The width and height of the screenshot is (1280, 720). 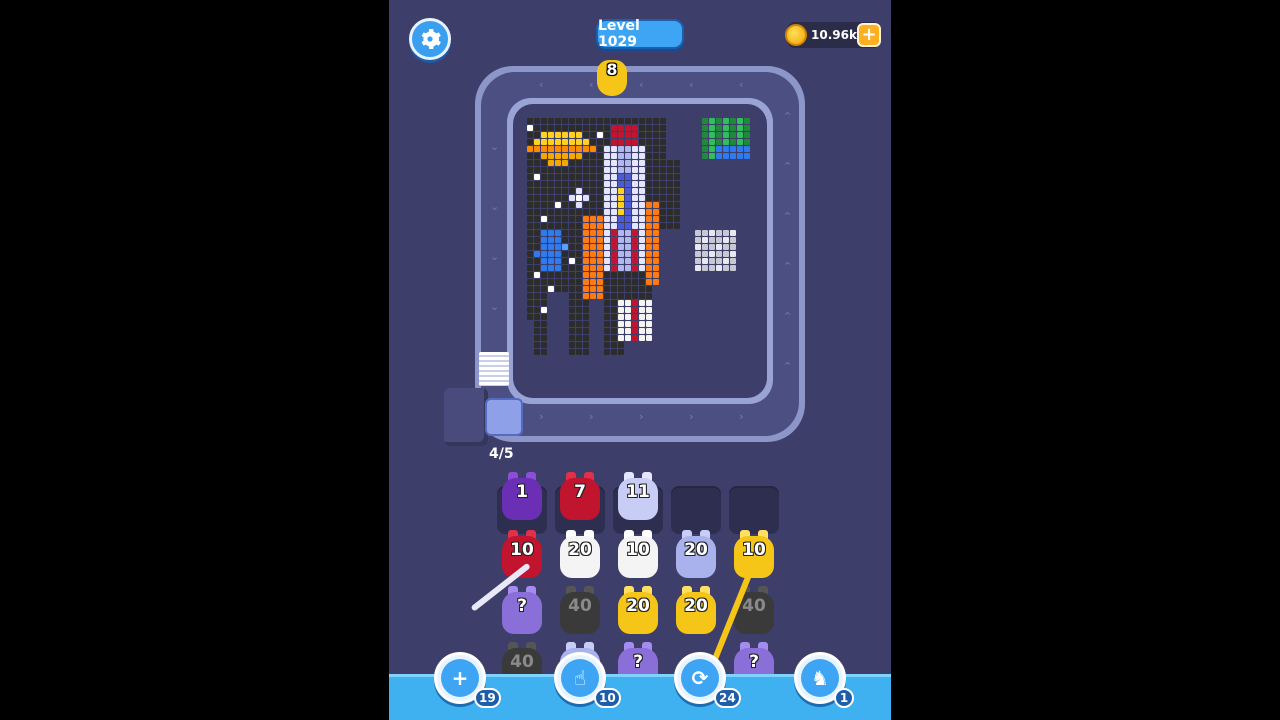 What do you see at coordinates (638, 497) in the screenshot?
I see `pig-shooter: 11` at bounding box center [638, 497].